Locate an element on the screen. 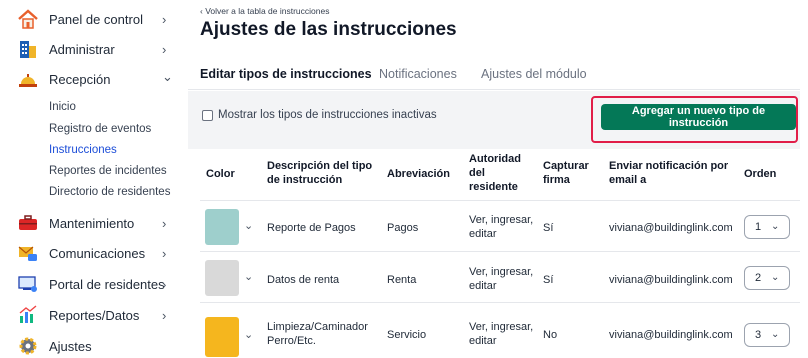 This screenshot has width=808, height=358. signature-cell: No is located at coordinates (550, 335).